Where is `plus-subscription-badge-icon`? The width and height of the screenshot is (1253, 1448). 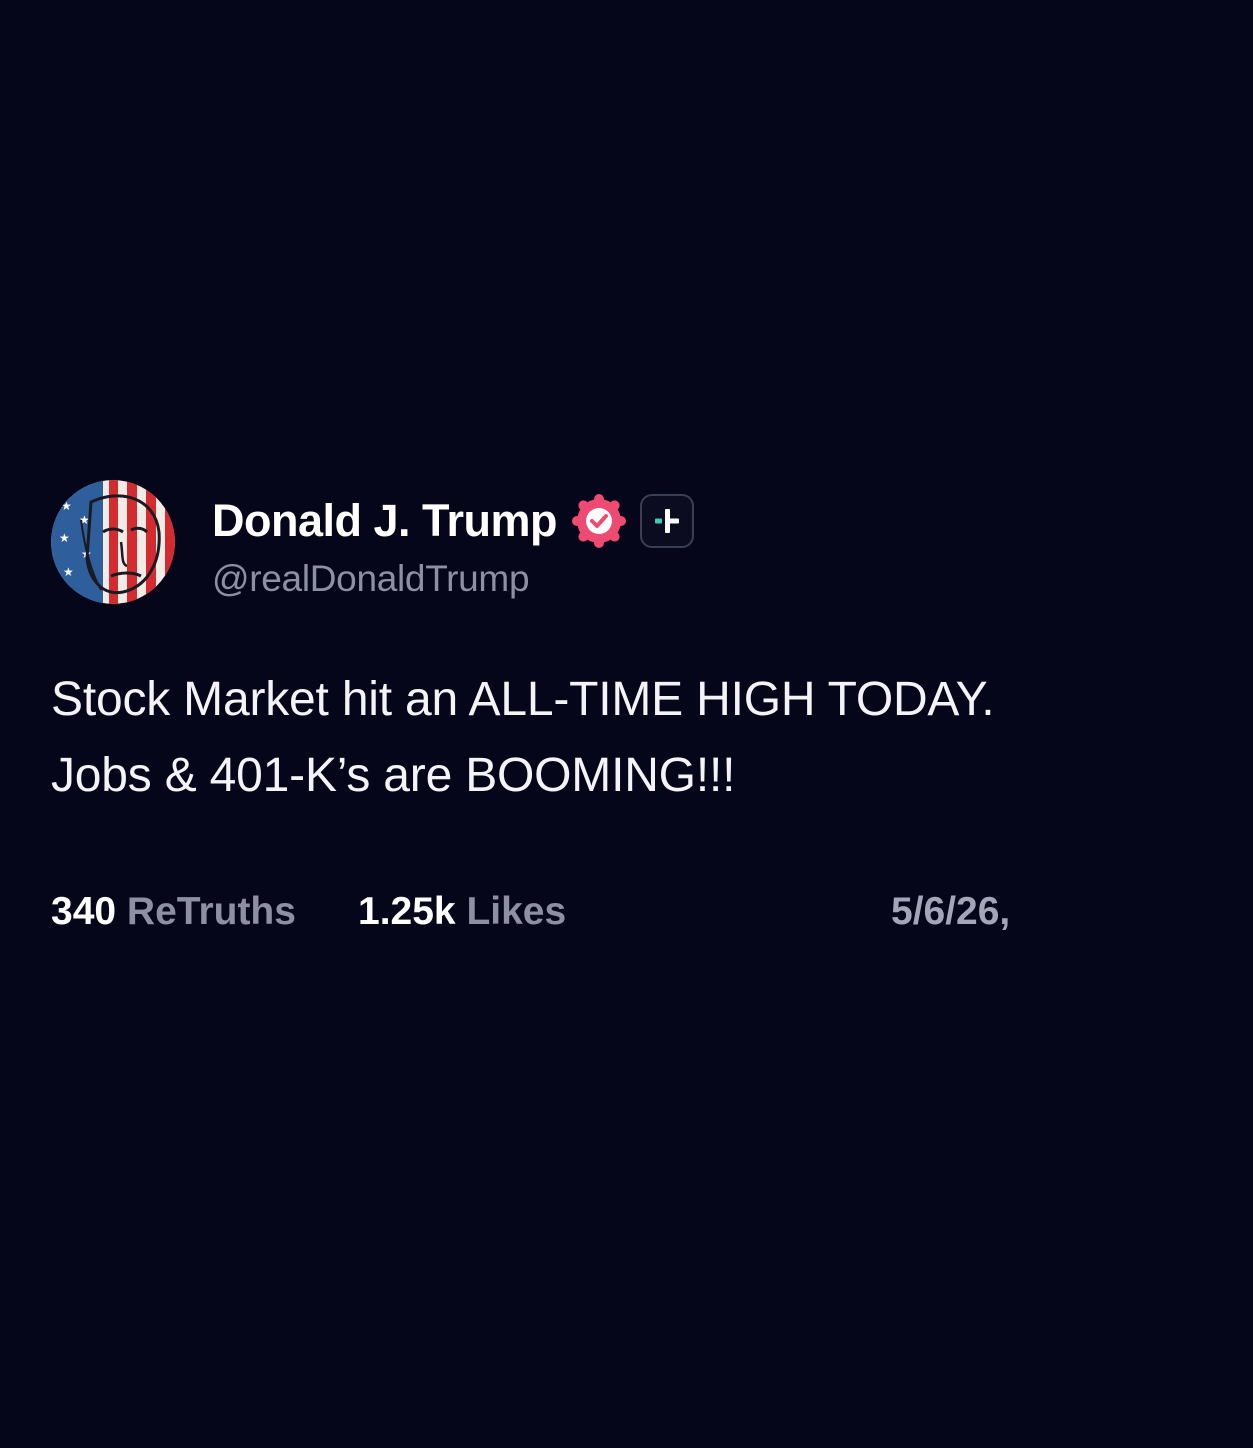
plus-subscription-badge-icon is located at coordinates (667, 521).